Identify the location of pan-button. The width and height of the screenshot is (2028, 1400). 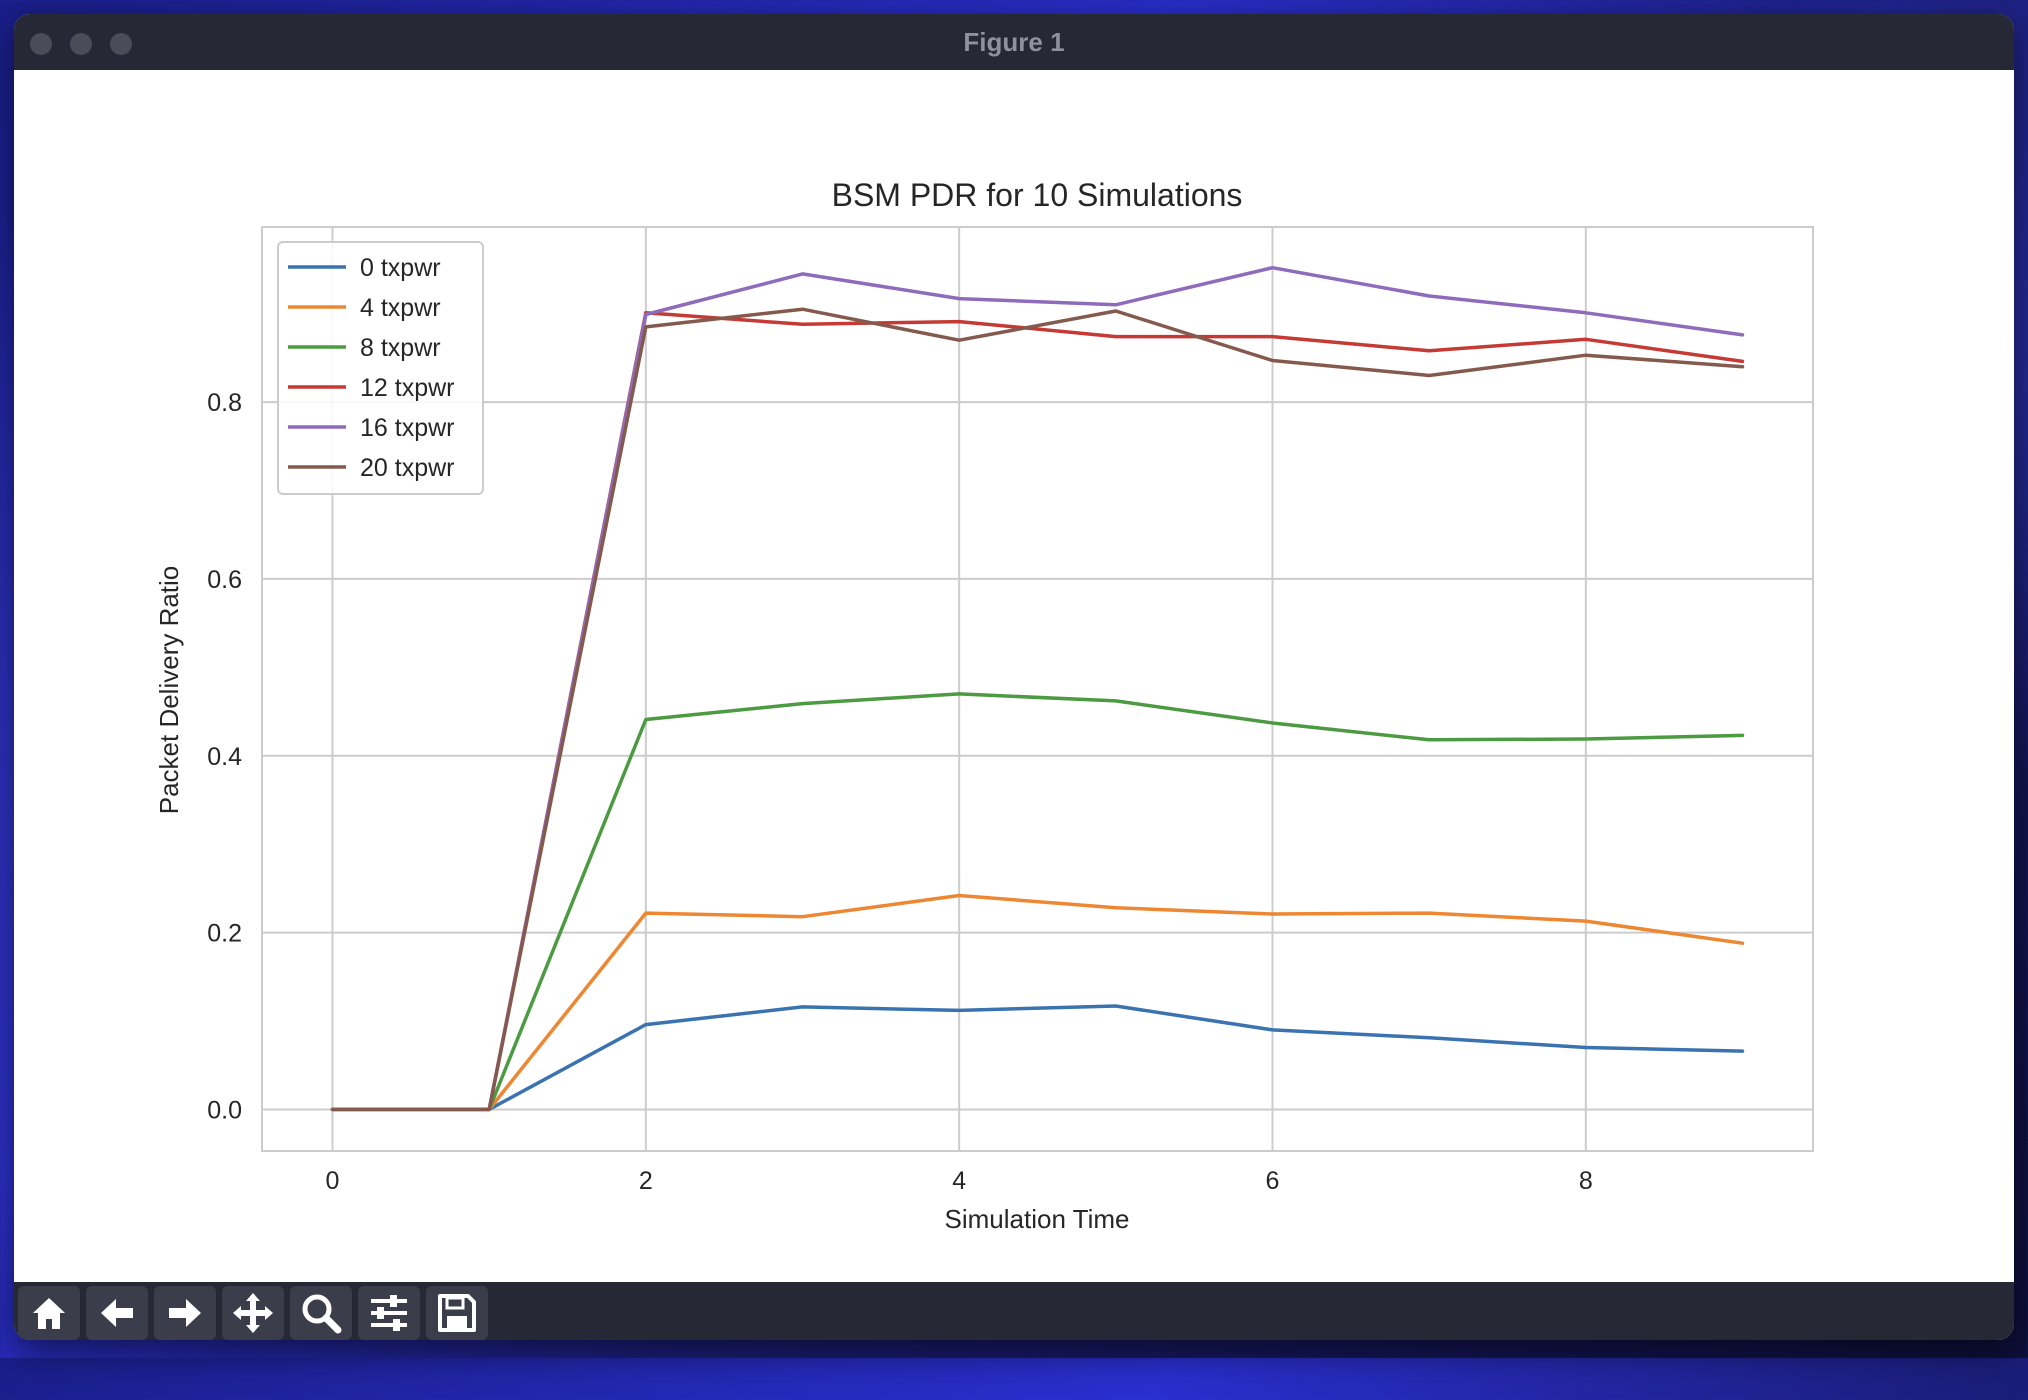
(253, 1313).